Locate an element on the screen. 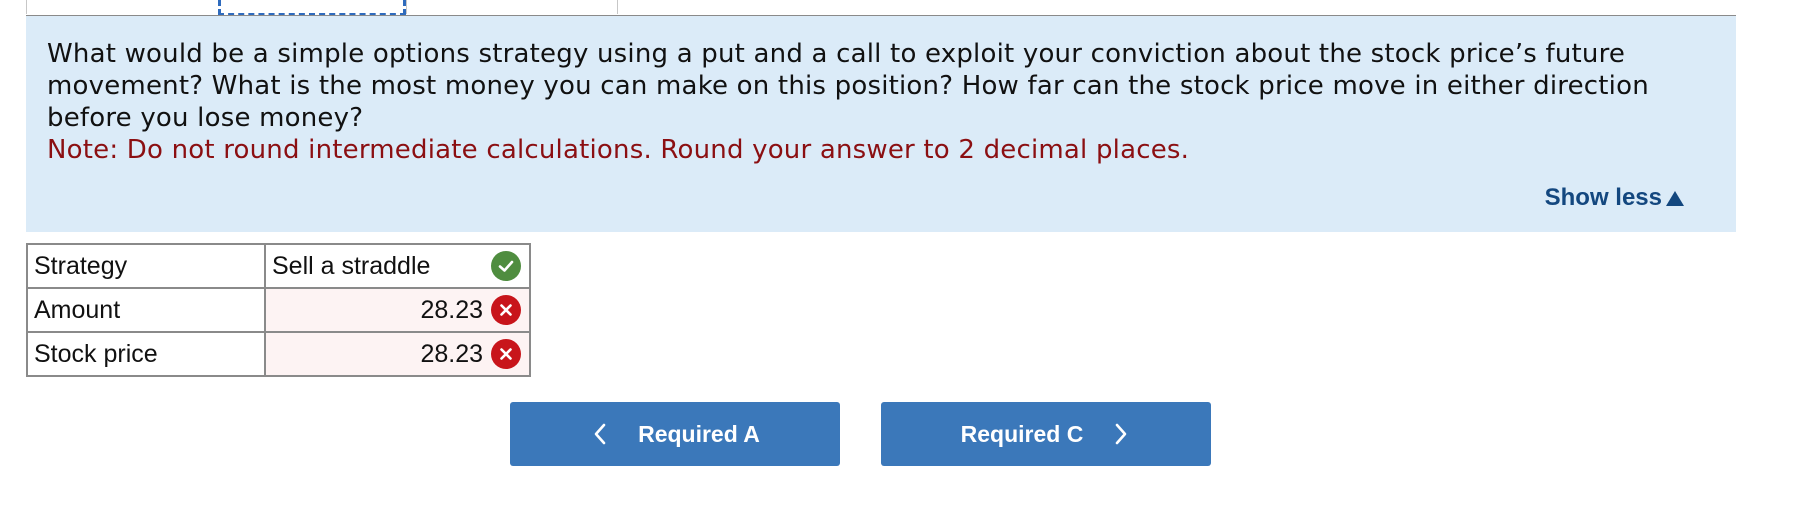 The image size is (1814, 516). strategy-answer-field: Sell a straddle is located at coordinates (397, 266).